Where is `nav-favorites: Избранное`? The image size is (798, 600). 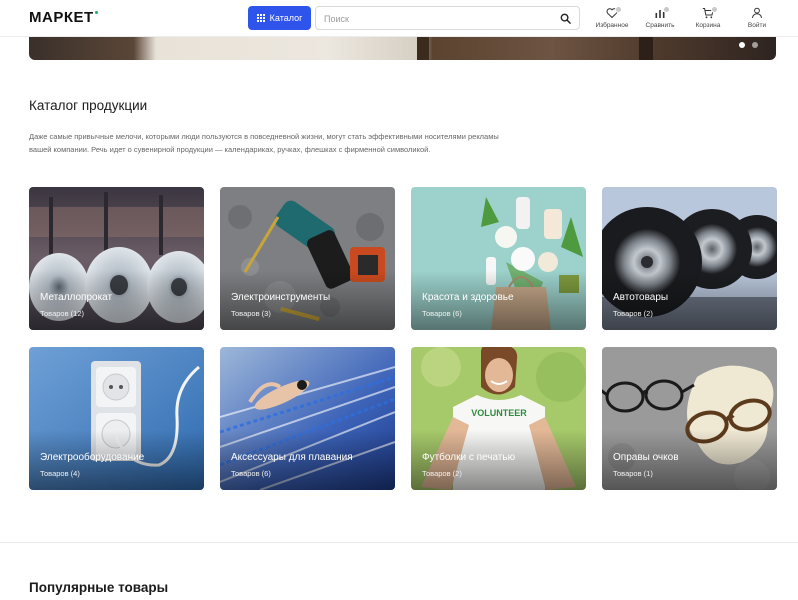 nav-favorites: Избранное is located at coordinates (612, 17).